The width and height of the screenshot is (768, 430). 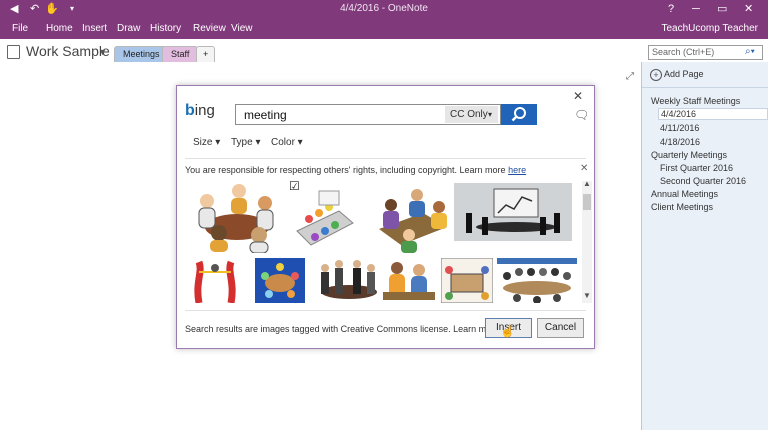 I want to click on bing-logo: bbinging, so click(x=200, y=110).